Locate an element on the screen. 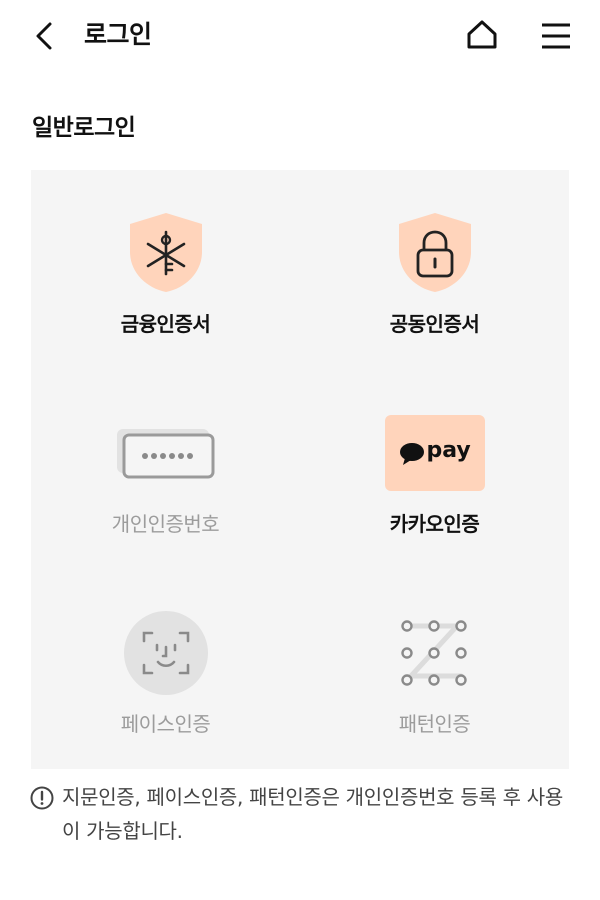  method-label: 카카오인증 is located at coordinates (434, 524).